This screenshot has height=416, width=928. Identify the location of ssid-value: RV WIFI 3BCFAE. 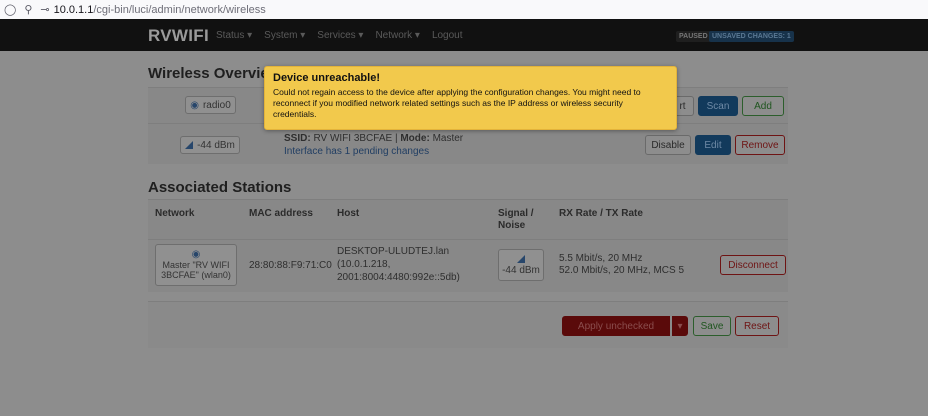
(353, 138).